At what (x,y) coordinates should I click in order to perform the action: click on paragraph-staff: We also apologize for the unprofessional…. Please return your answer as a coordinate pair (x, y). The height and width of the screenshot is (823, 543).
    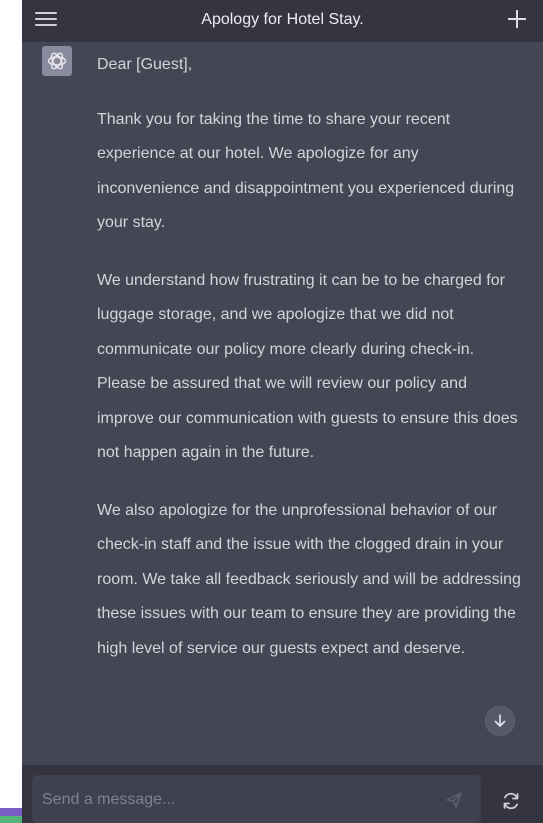
    Looking at the image, I should click on (309, 579).